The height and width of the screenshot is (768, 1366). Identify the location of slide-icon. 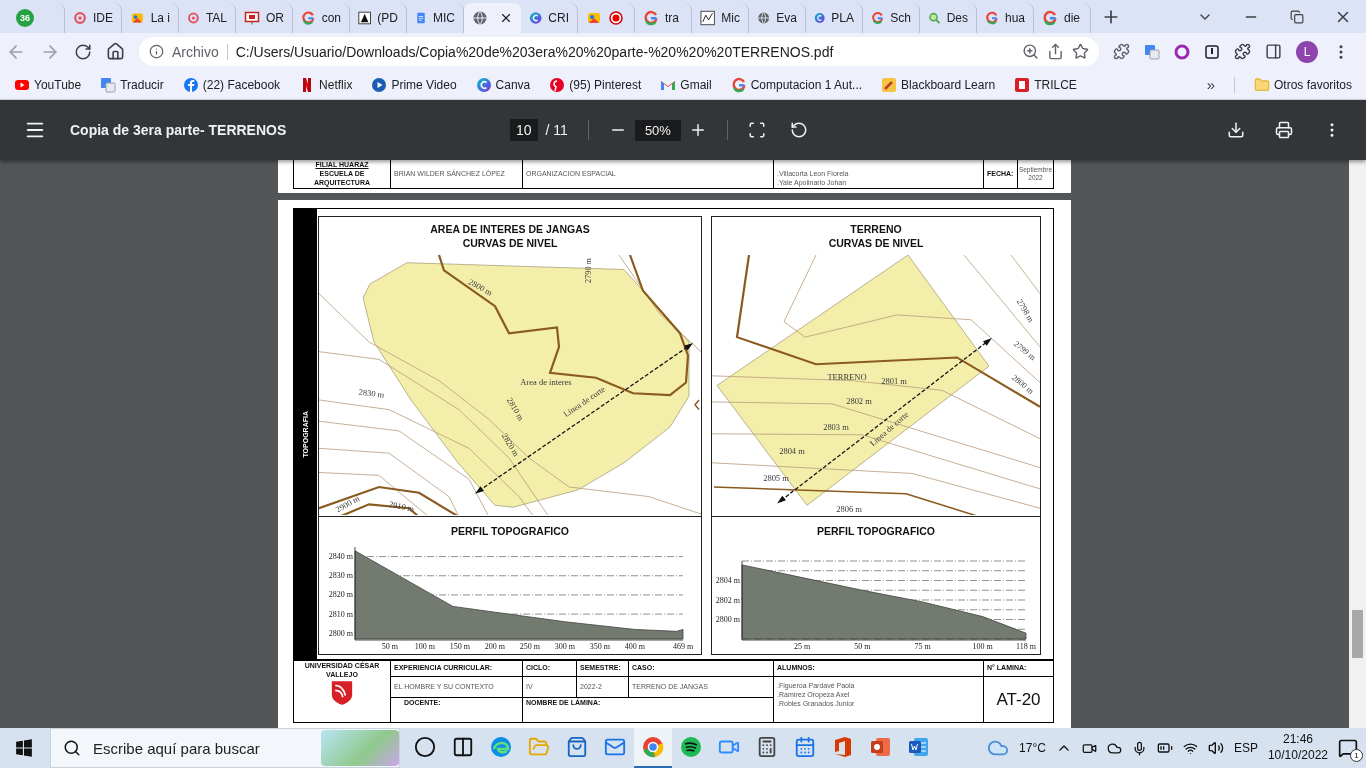
(252, 18).